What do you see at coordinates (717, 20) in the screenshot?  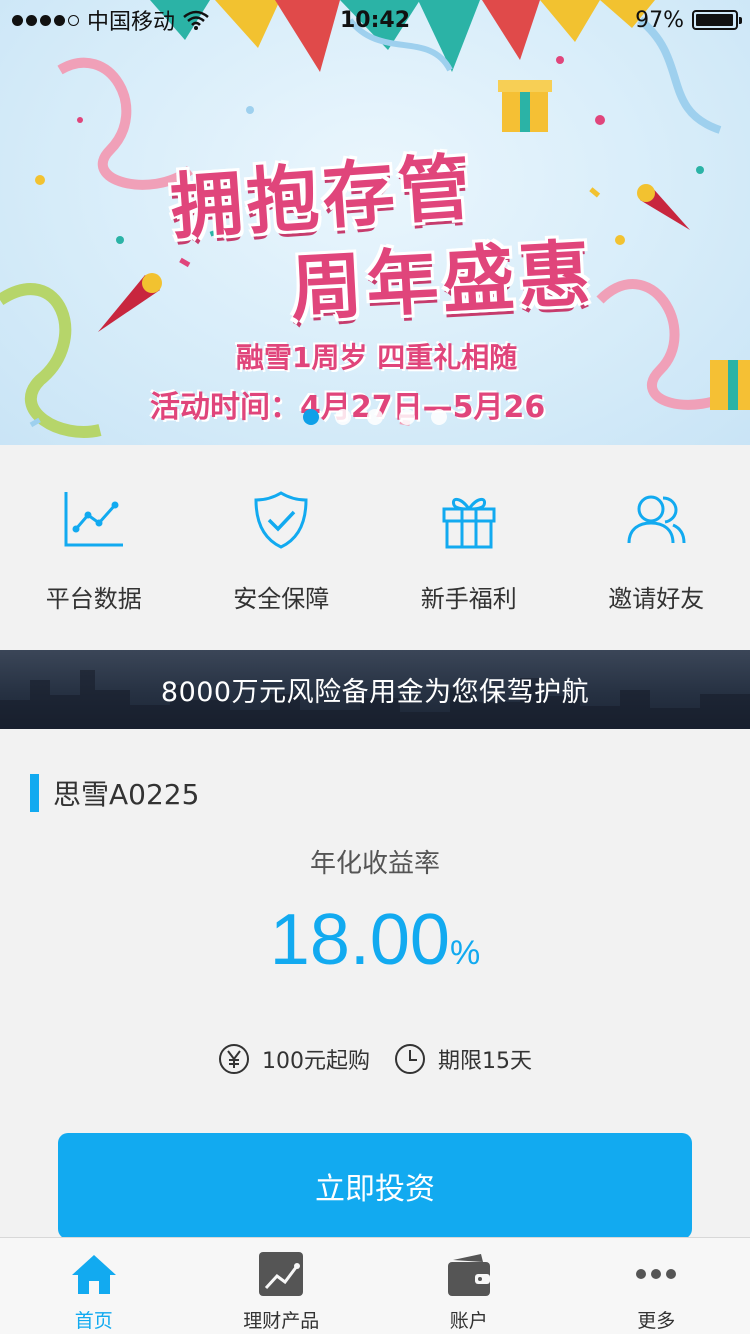 I see `battery-icon` at bounding box center [717, 20].